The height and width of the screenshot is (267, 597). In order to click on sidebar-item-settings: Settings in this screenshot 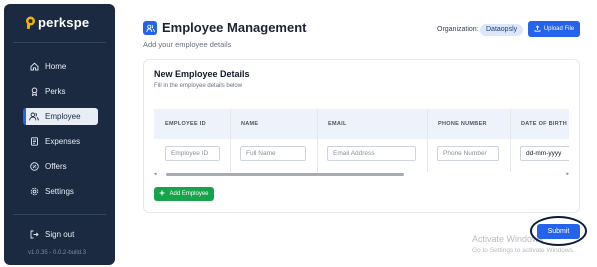, I will do `click(60, 191)`.